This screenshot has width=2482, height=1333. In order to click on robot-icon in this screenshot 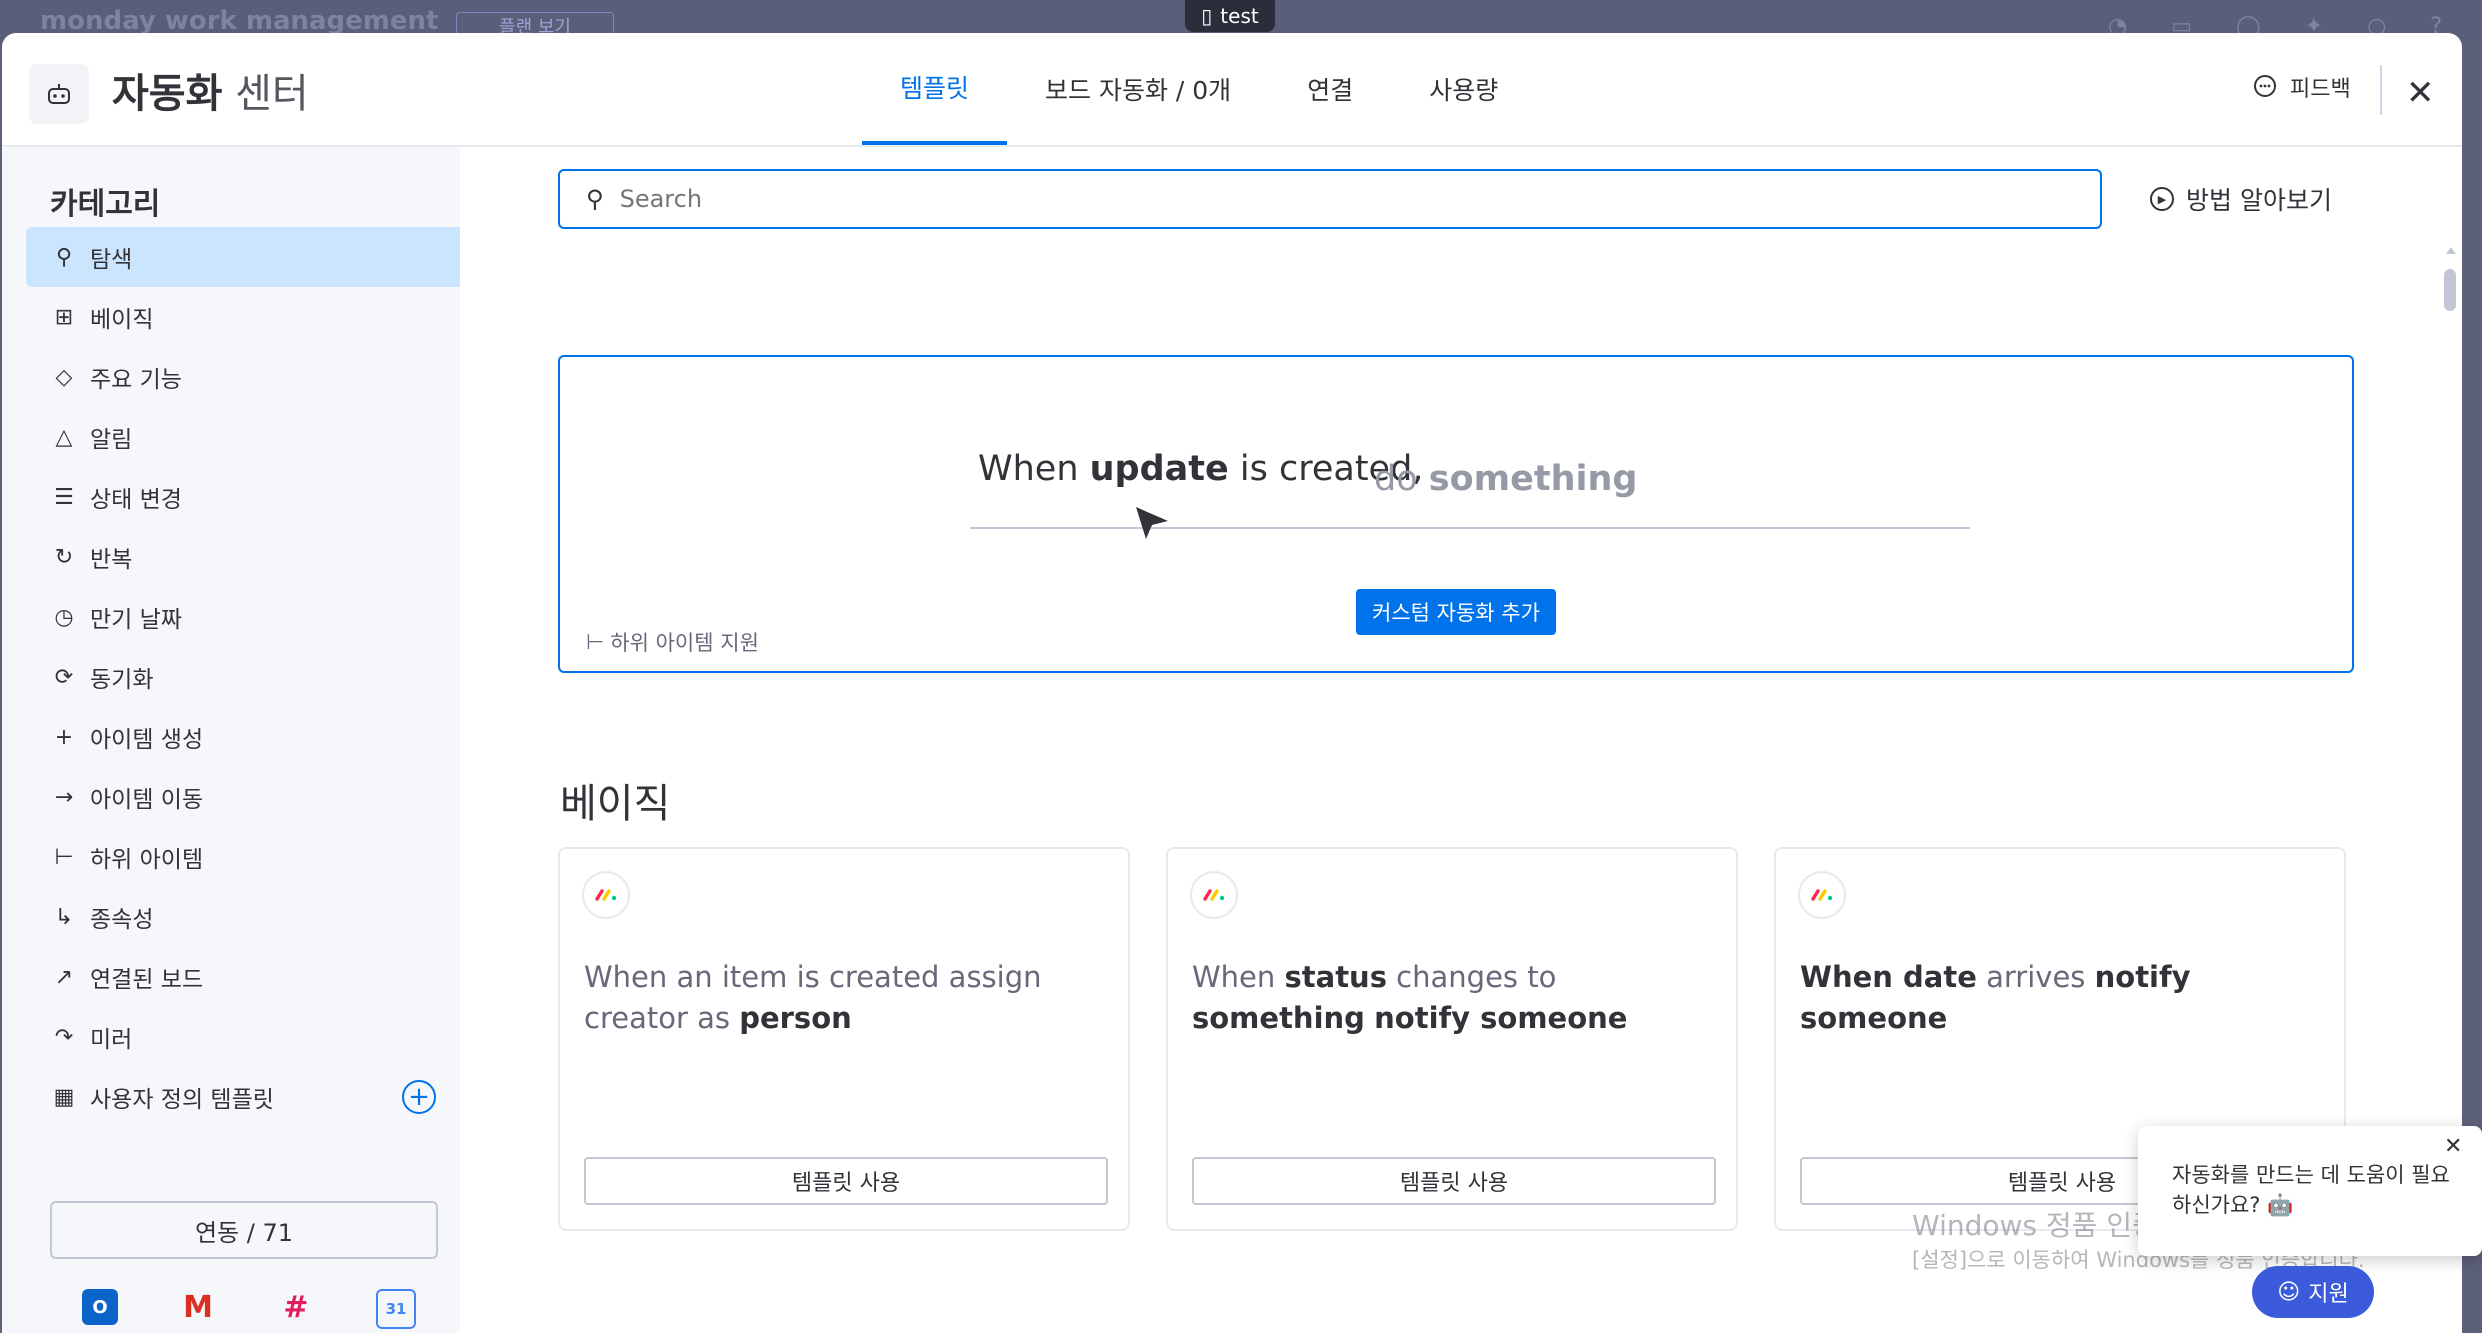, I will do `click(59, 94)`.